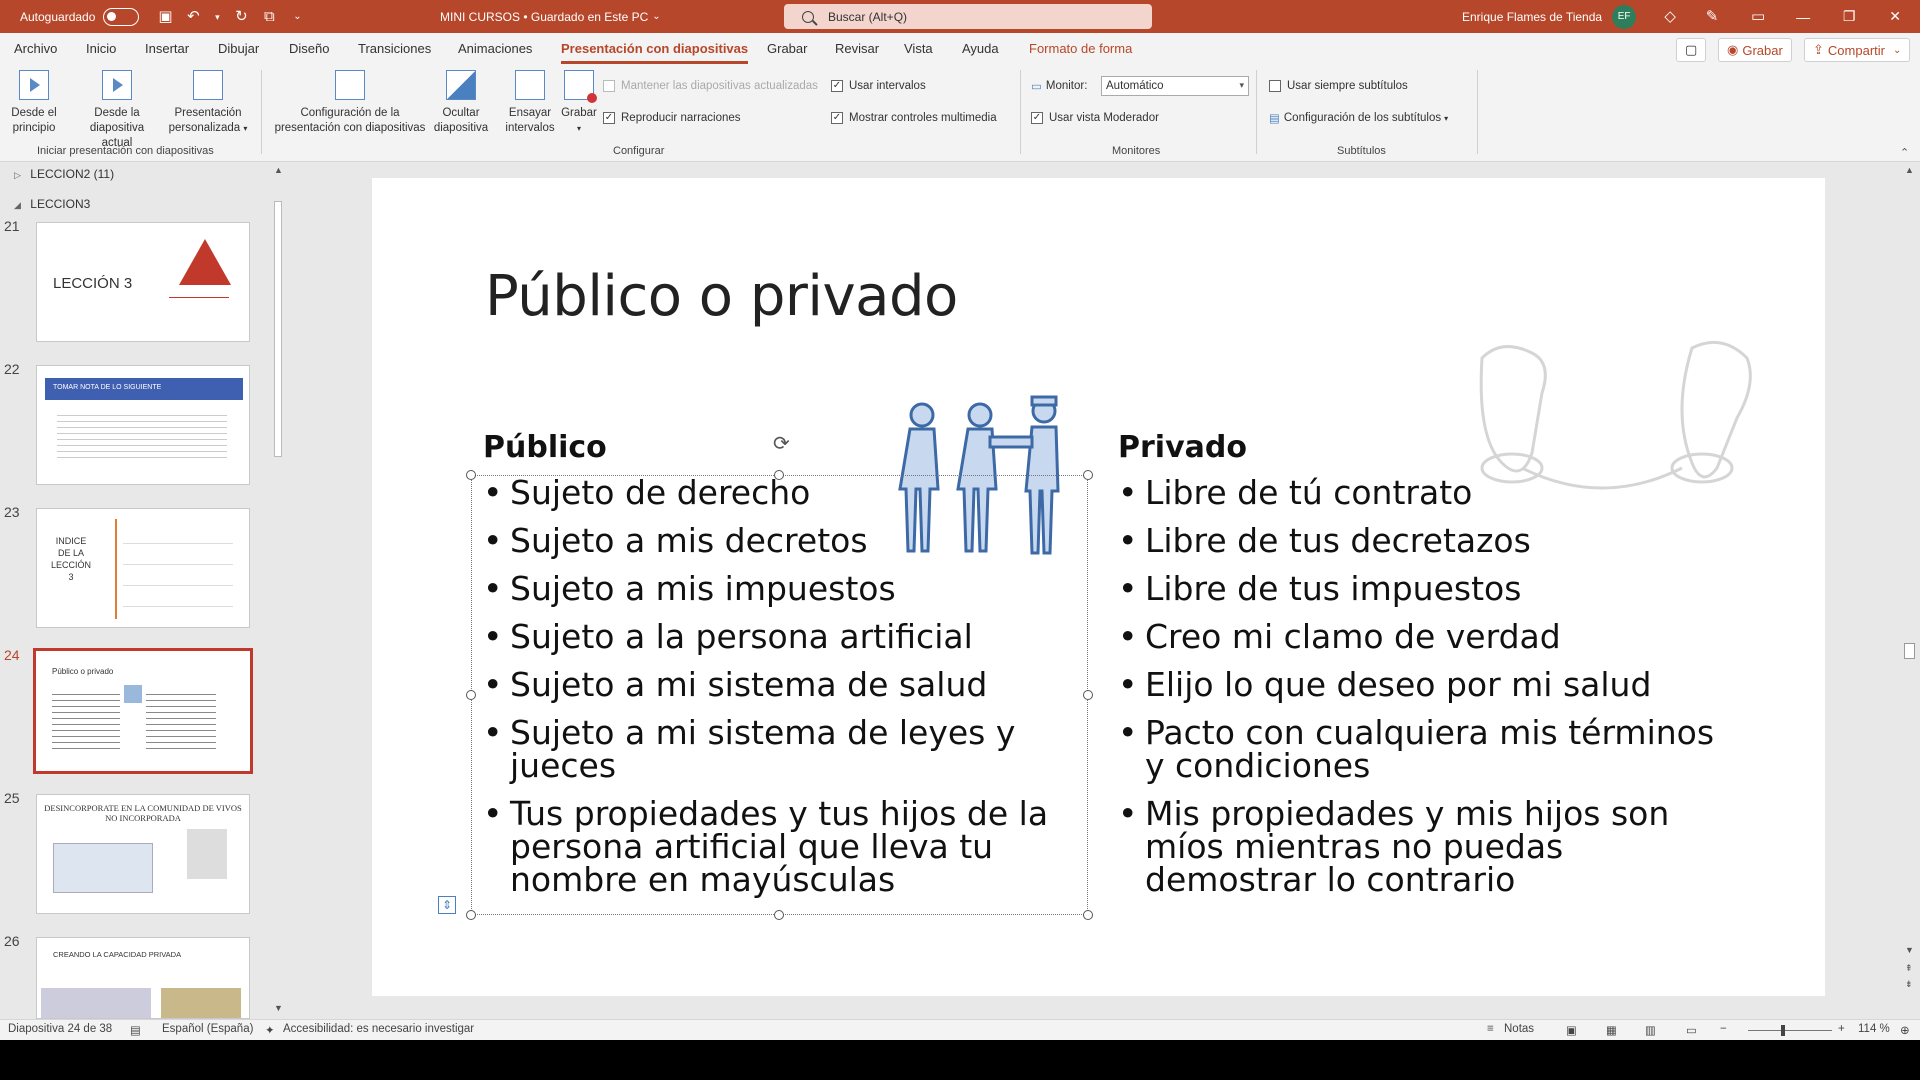 The image size is (1920, 1080). Describe the element at coordinates (1691, 50) in the screenshot. I see `comments-button: ▢` at that location.